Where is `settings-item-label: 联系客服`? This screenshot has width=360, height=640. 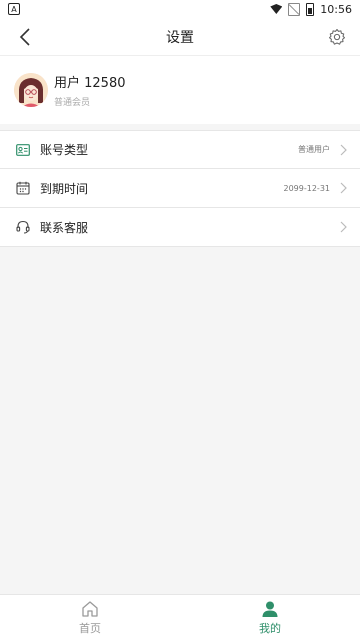
settings-item-label: 联系客服 is located at coordinates (64, 227).